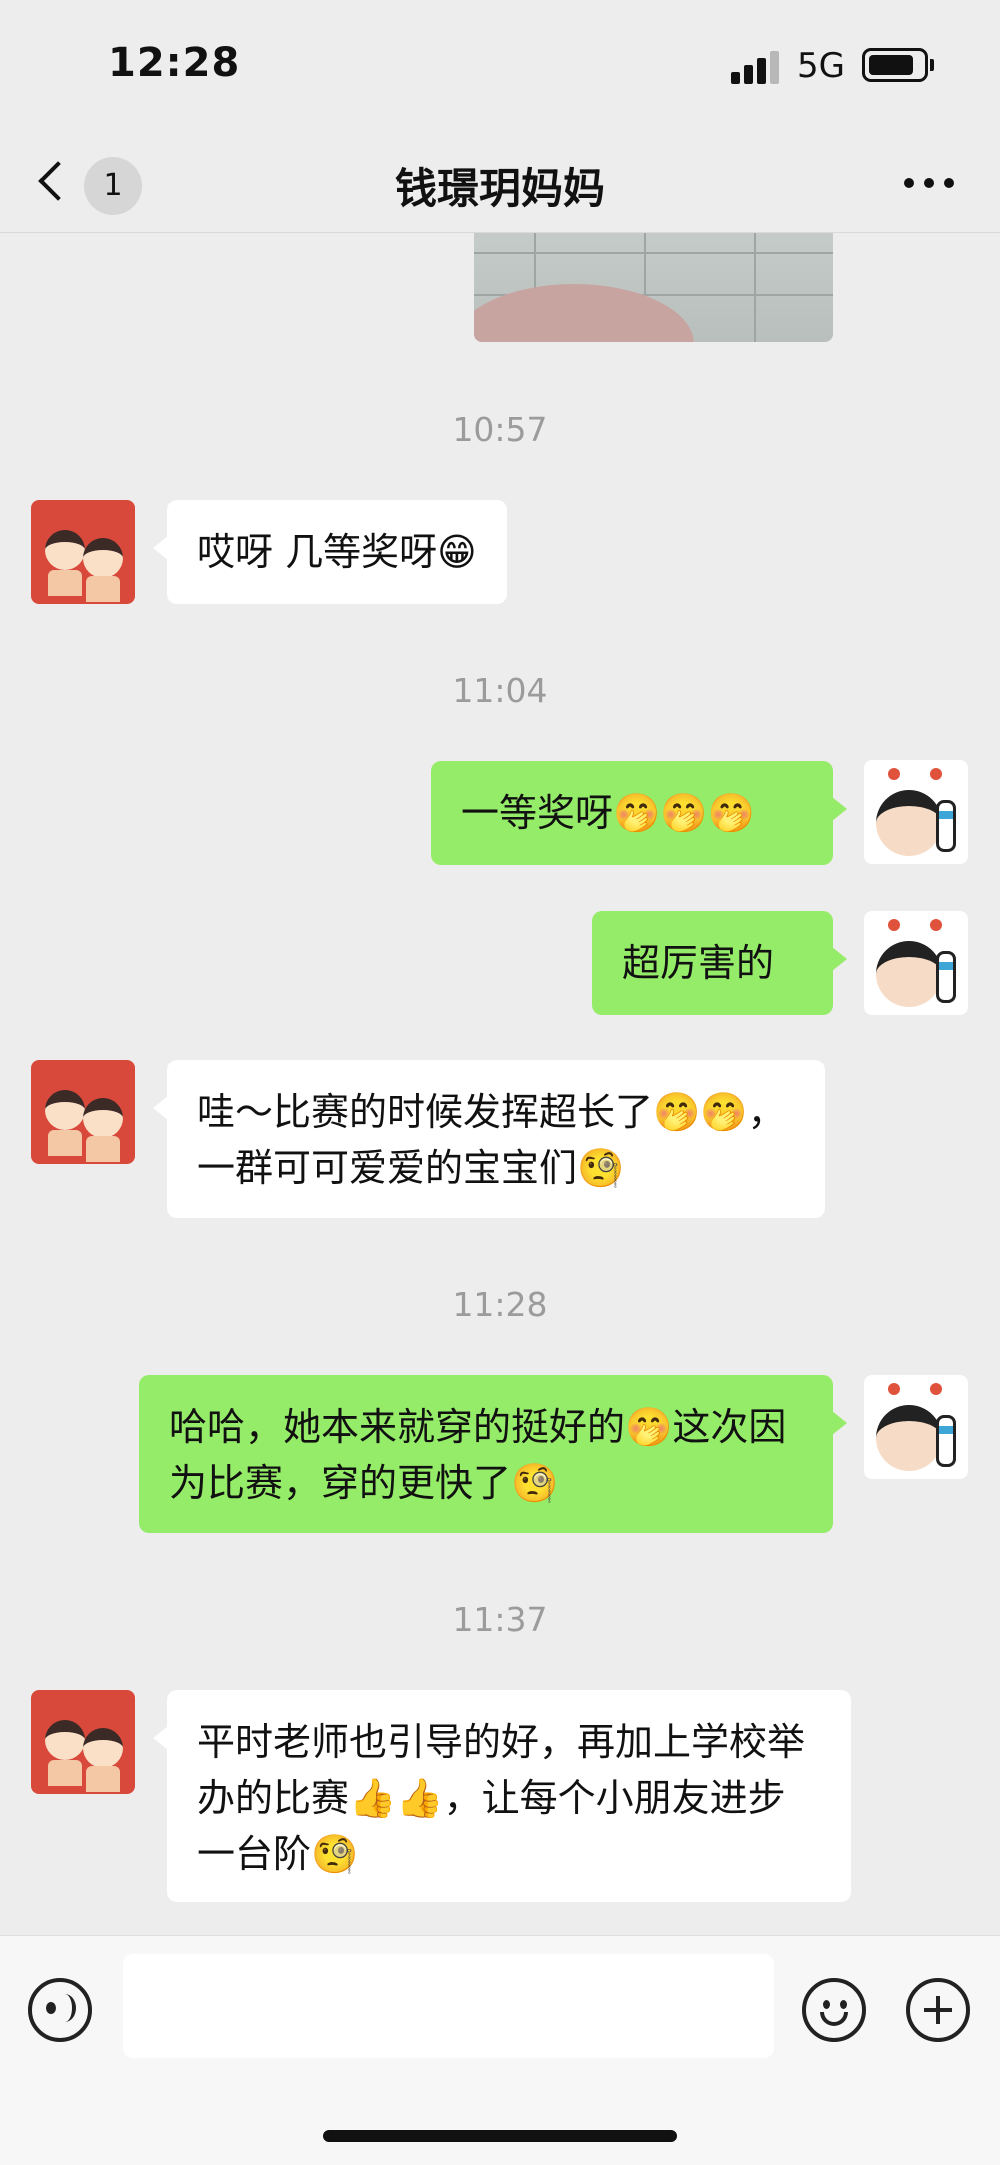  I want to click on message-bubble-incoming: 哇～比赛的时候发挥超长了🤭🤭，一群可可爱爱的宝宝们🧐, so click(489, 1139).